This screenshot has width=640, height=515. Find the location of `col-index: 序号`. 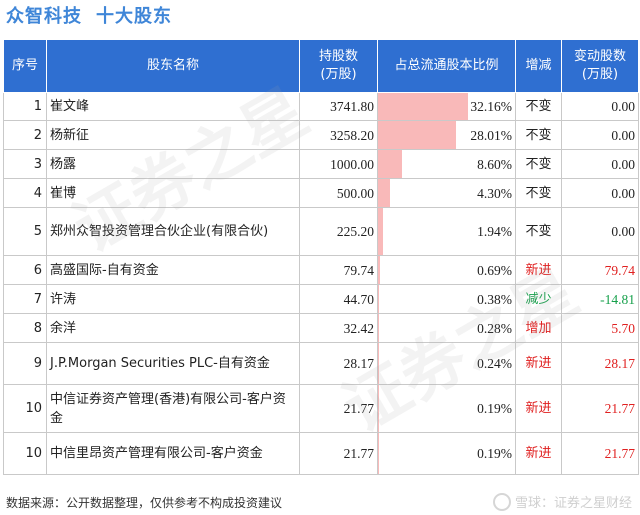

col-index: 序号 is located at coordinates (25, 66).